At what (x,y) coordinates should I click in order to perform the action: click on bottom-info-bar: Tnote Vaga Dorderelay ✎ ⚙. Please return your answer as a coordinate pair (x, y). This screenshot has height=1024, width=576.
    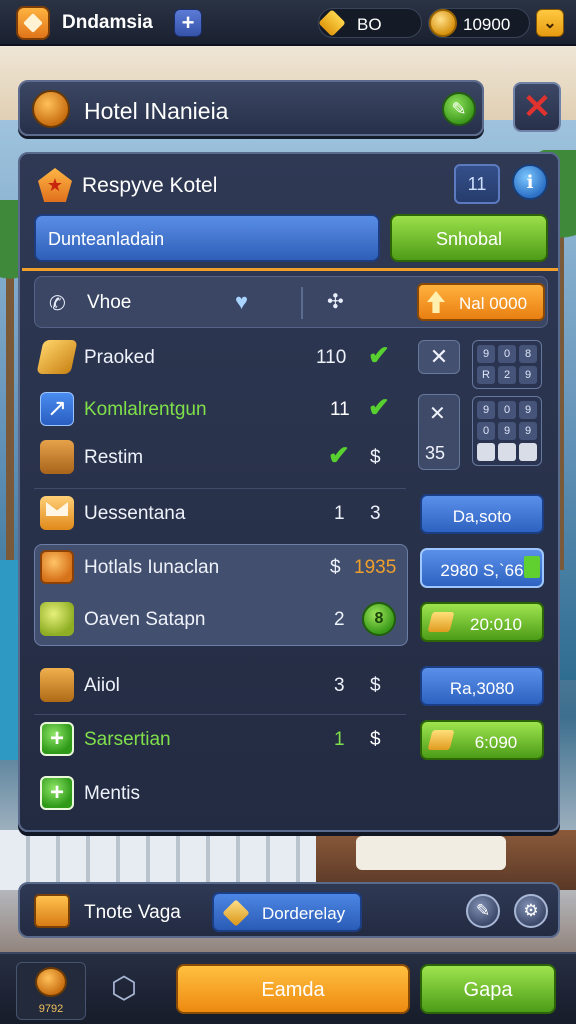
    Looking at the image, I should click on (289, 910).